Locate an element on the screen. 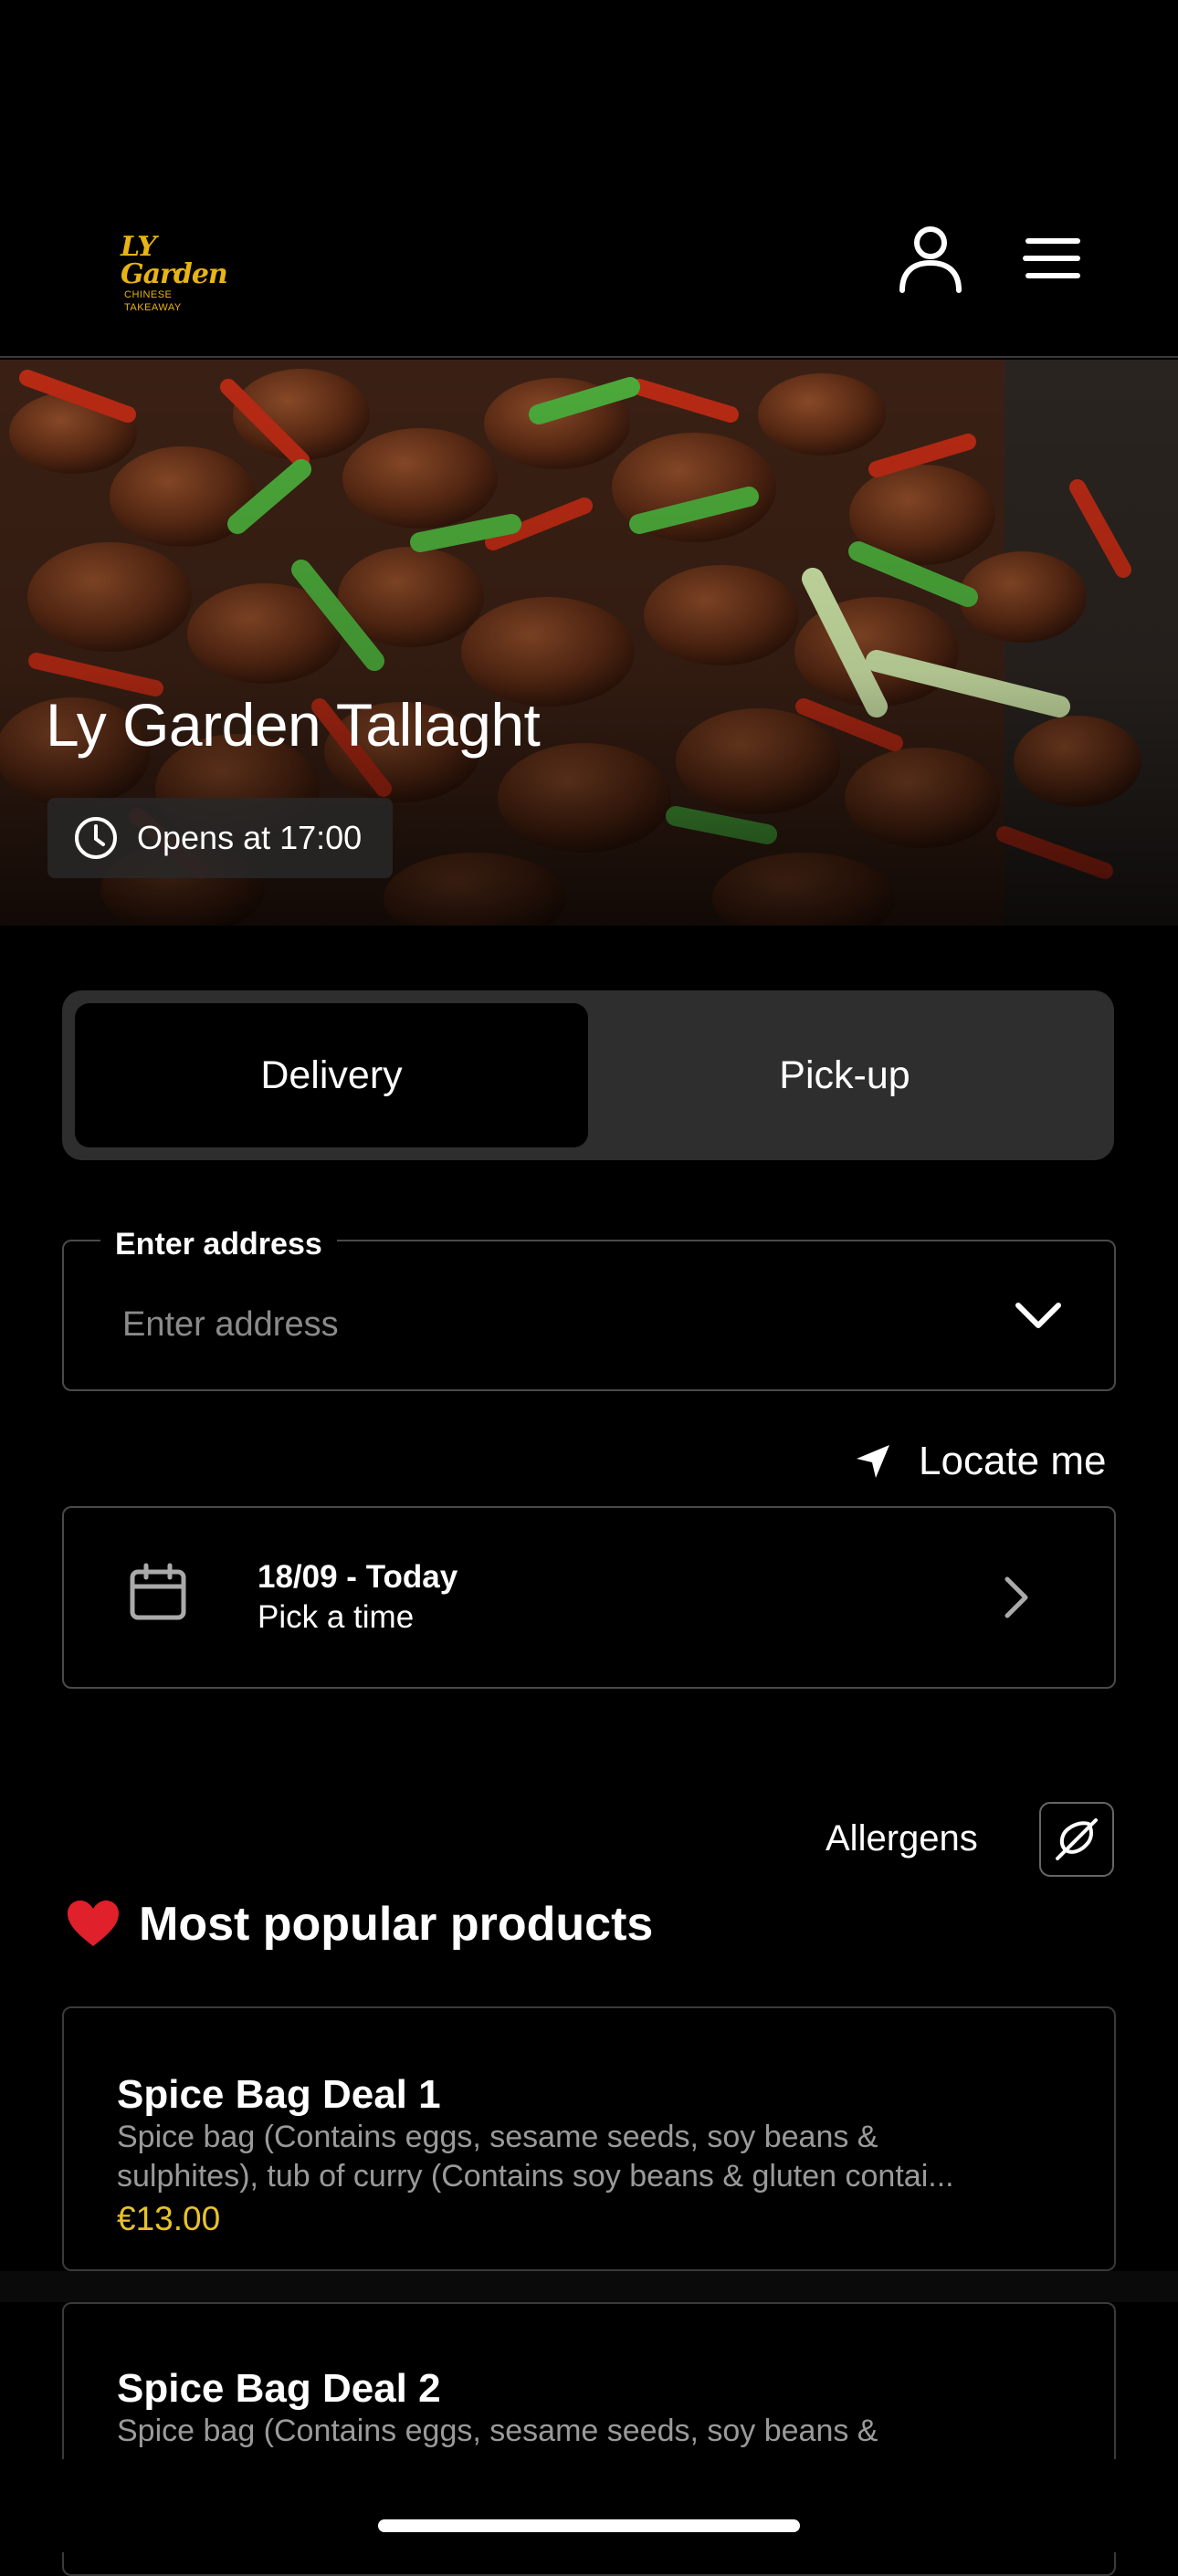 The height and width of the screenshot is (2576, 1178). home-indicator is located at coordinates (589, 2526).